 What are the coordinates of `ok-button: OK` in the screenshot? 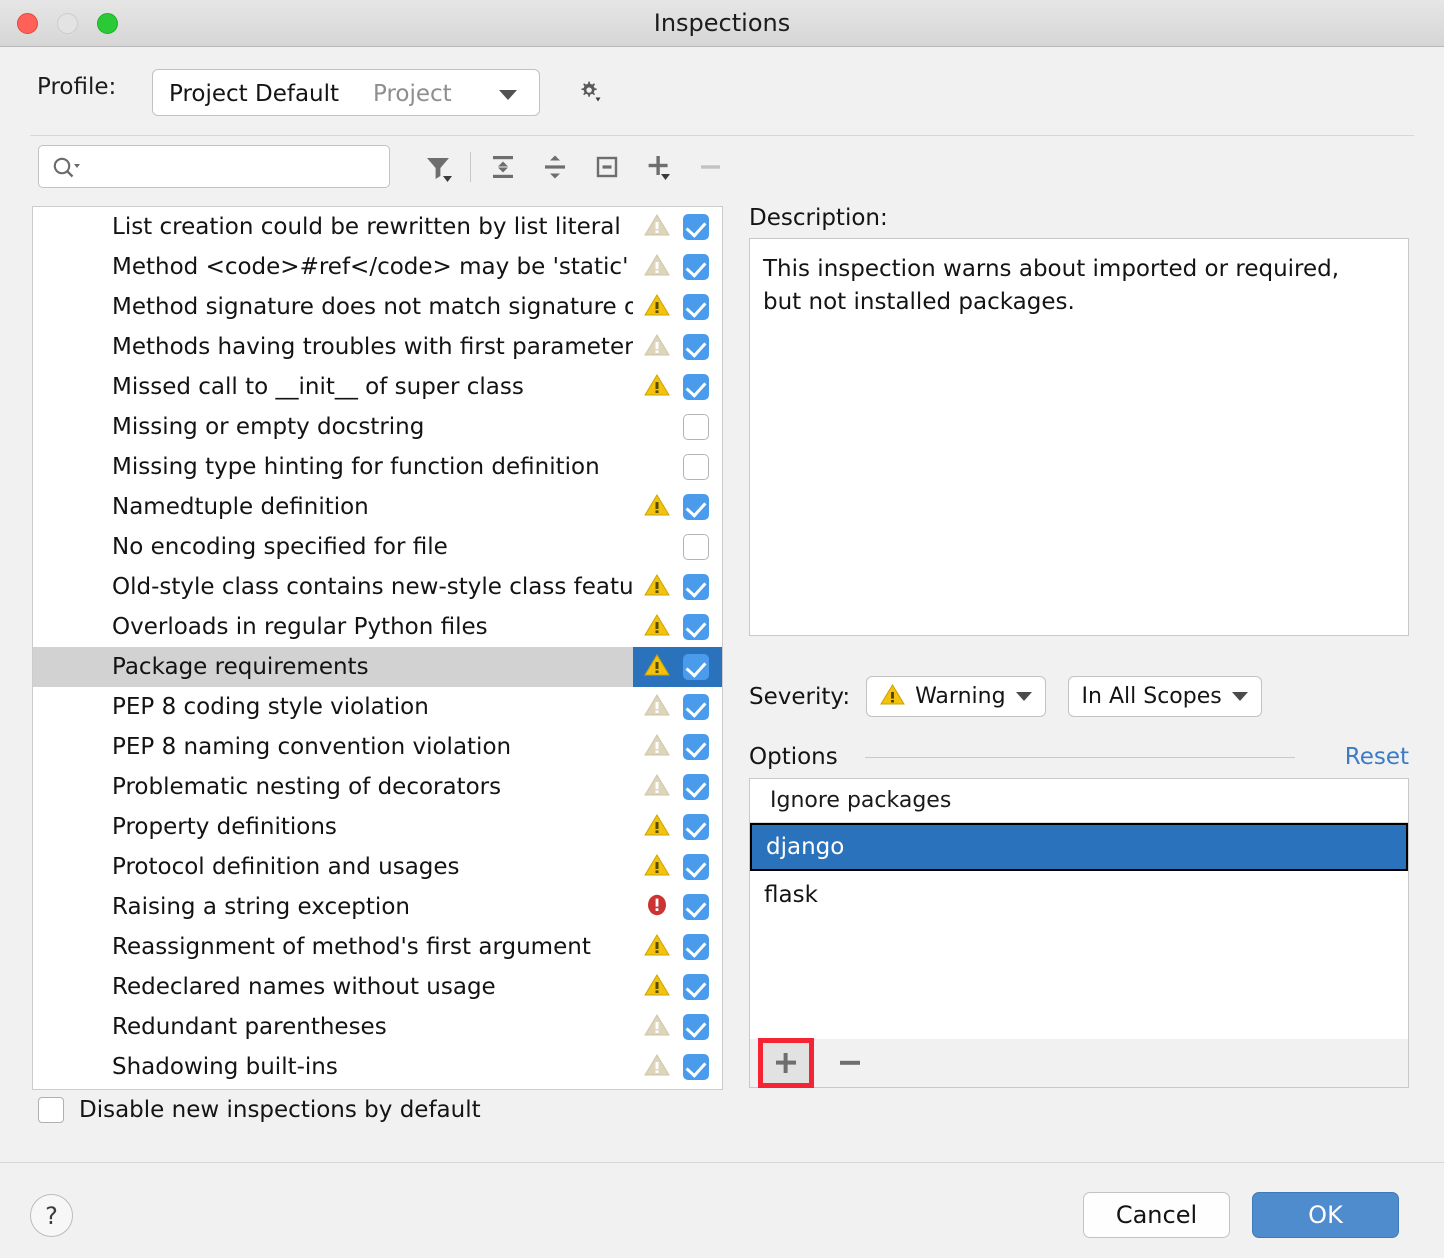 It's located at (1325, 1215).